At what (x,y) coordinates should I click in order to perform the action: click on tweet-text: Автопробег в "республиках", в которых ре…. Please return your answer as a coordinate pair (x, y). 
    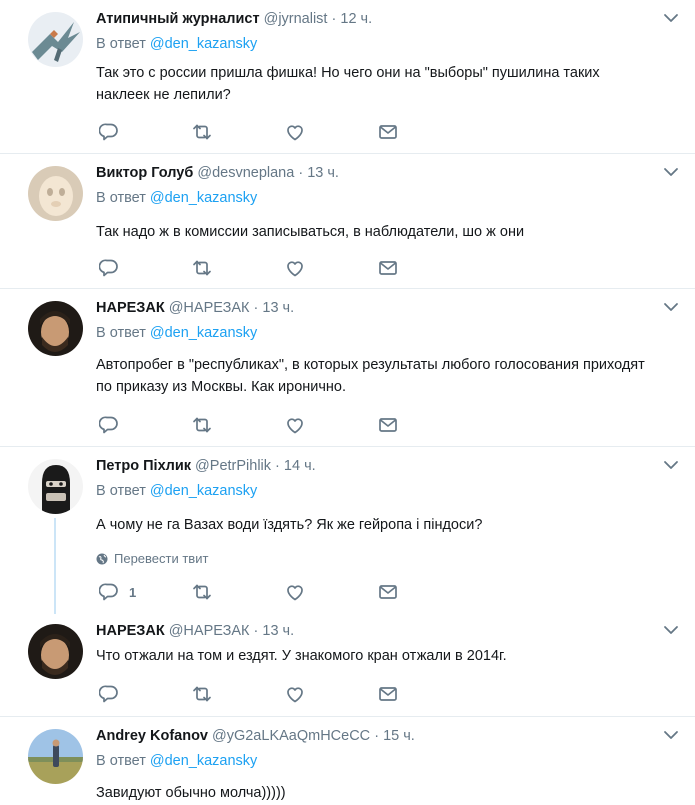
    Looking at the image, I should click on (370, 376).